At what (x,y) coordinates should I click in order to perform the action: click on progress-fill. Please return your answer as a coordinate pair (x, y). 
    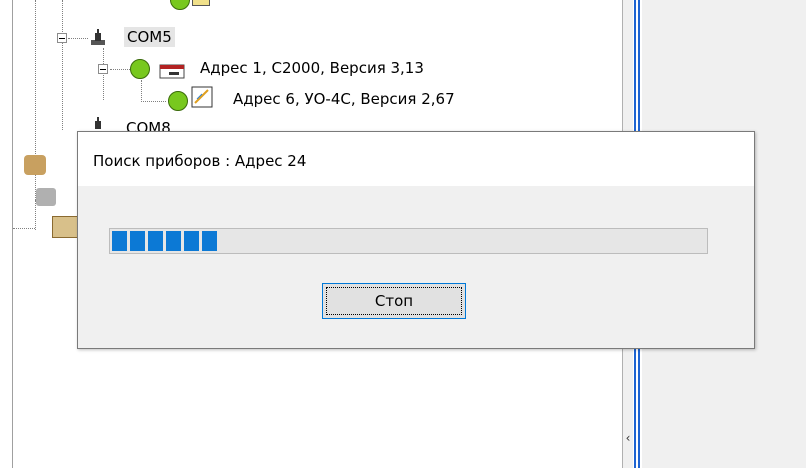
    Looking at the image, I should click on (164, 241).